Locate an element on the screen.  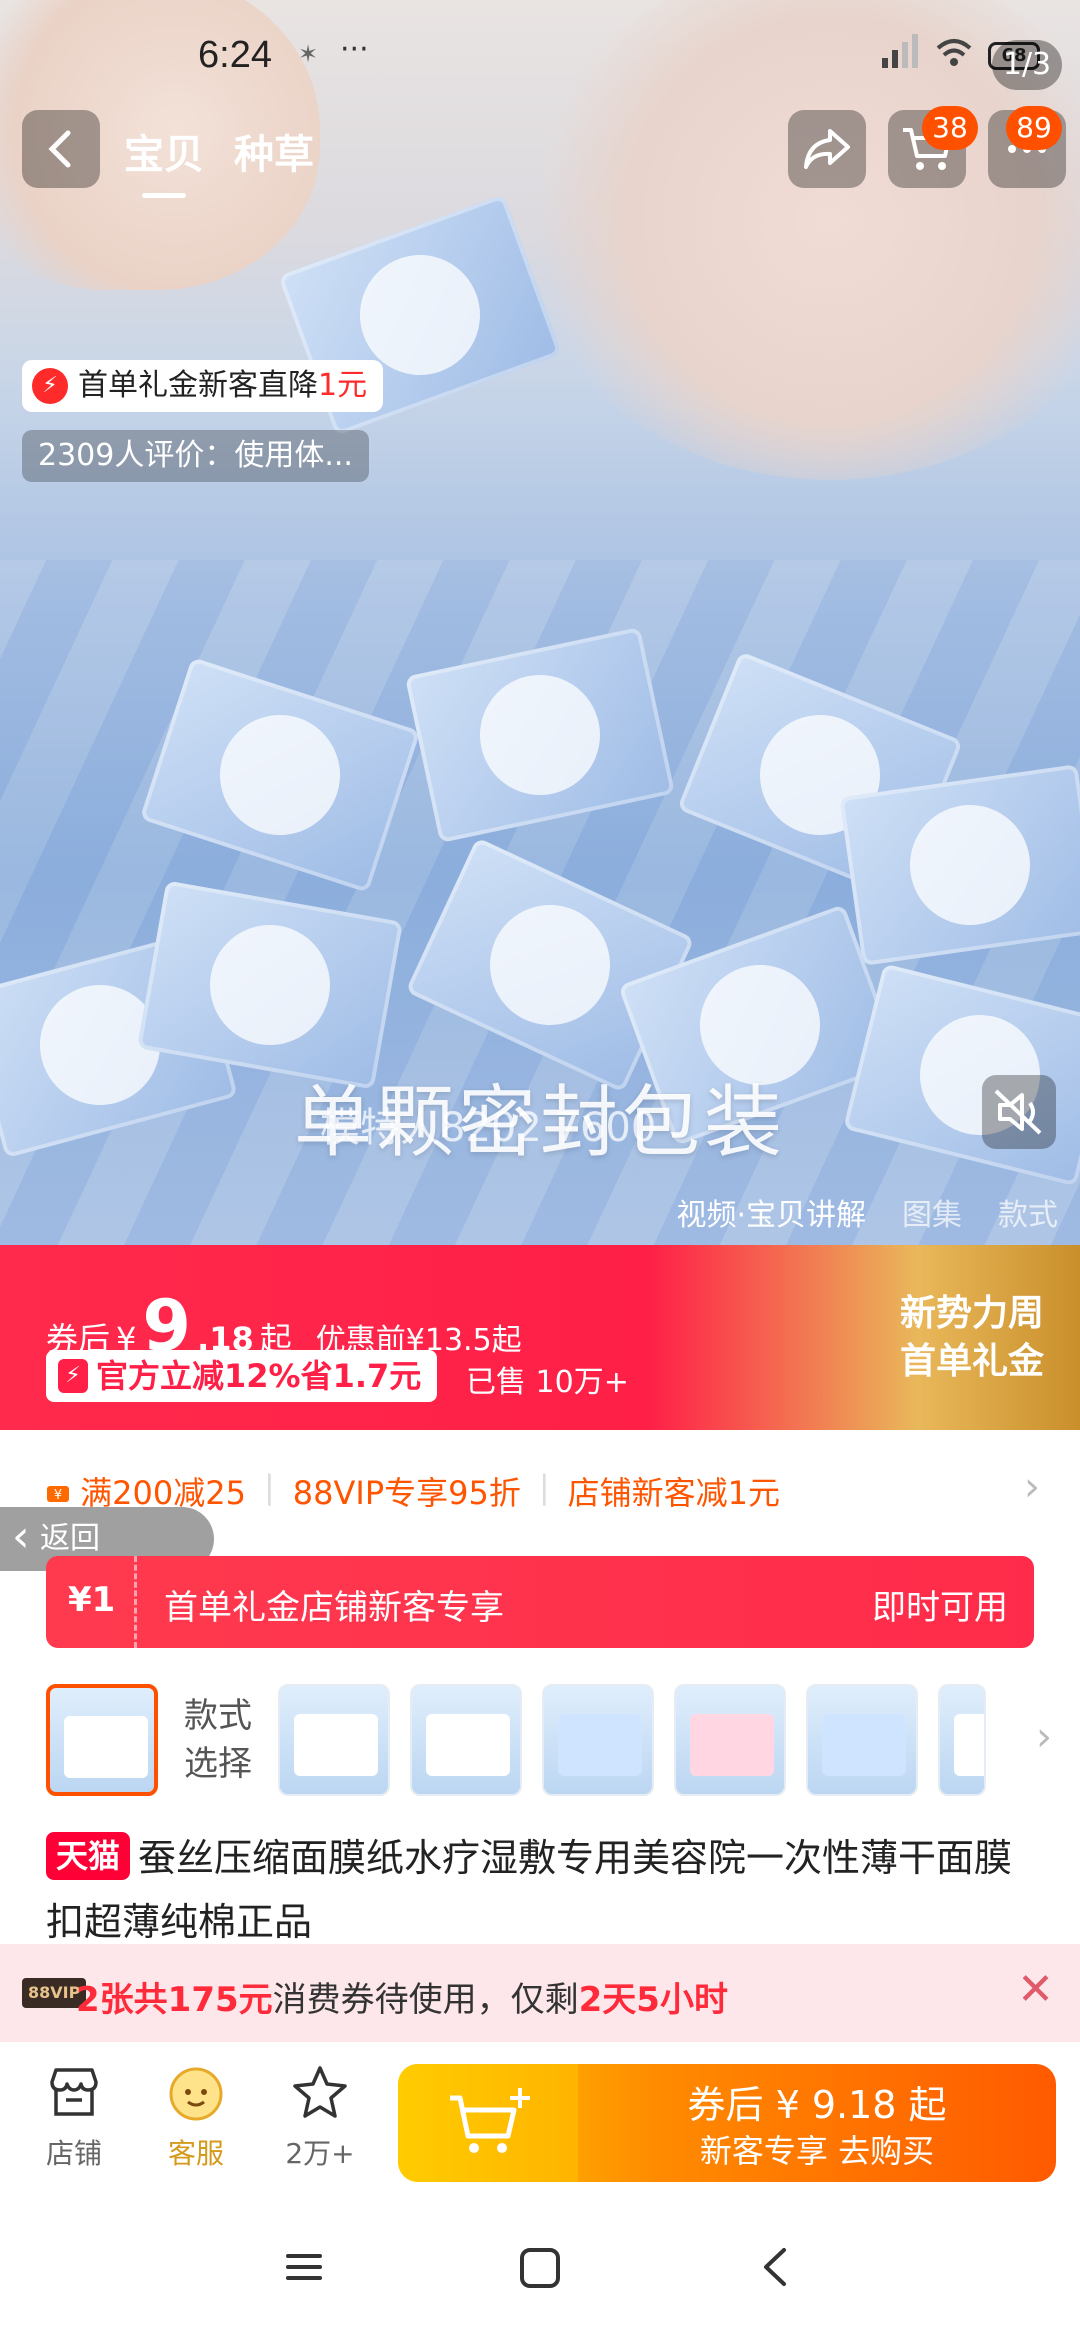
sold-count: 已售 10万+ is located at coordinates (547, 1382).